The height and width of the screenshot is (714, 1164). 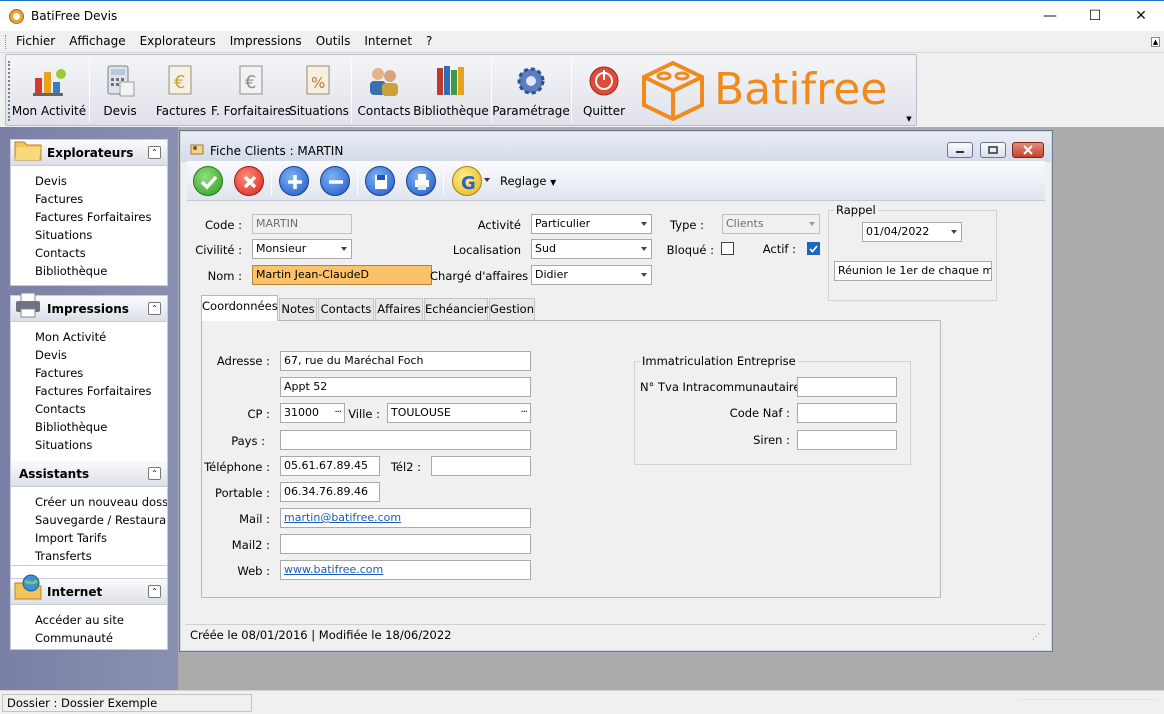 What do you see at coordinates (294, 181) in the screenshot?
I see `add-button` at bounding box center [294, 181].